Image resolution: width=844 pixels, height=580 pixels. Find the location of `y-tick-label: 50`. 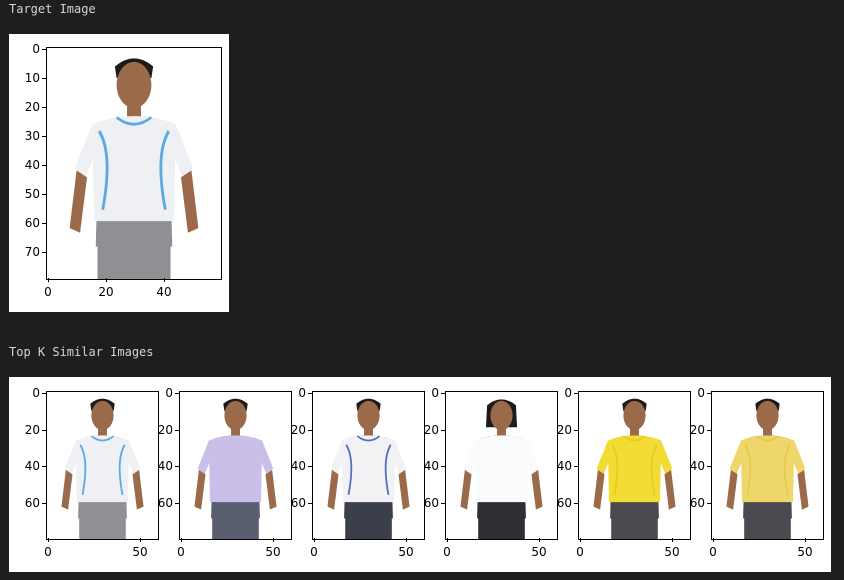

y-tick-label: 50 is located at coordinates (32, 194).